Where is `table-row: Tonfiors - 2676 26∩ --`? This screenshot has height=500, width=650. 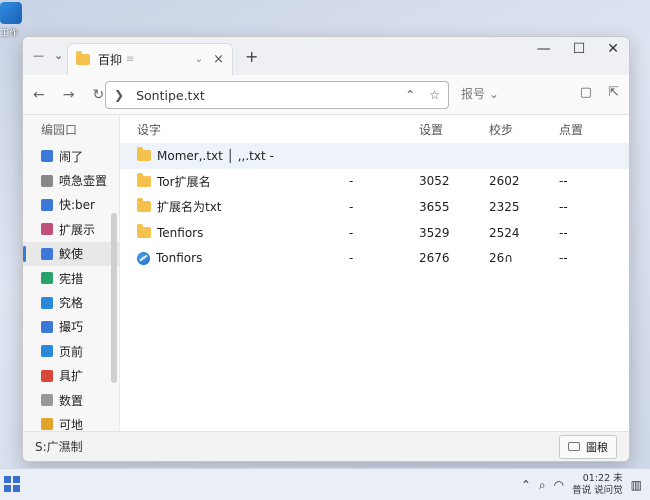
table-row: Tonfiors - 2676 26∩ -- is located at coordinates (374, 258).